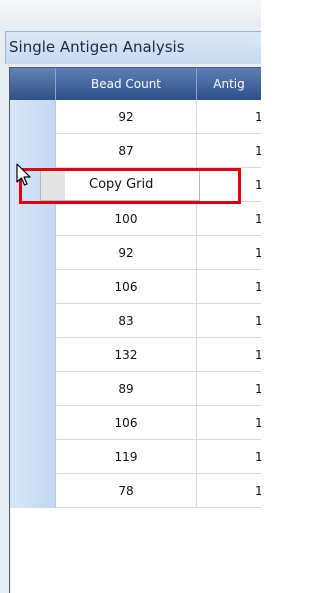  I want to click on column-header-antigen: Antig, so click(229, 84).